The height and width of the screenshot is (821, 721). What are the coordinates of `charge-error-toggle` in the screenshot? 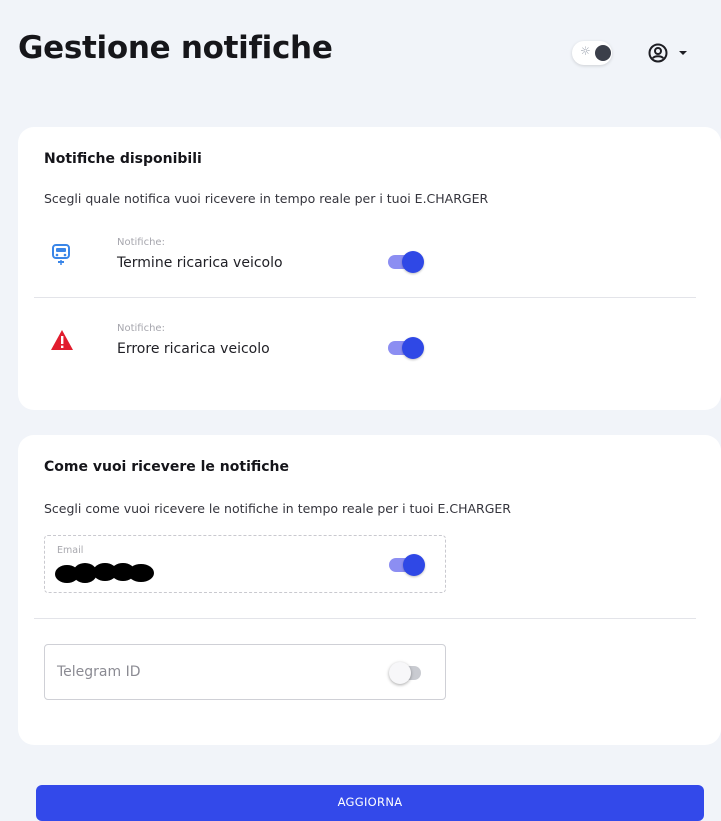 It's located at (406, 348).